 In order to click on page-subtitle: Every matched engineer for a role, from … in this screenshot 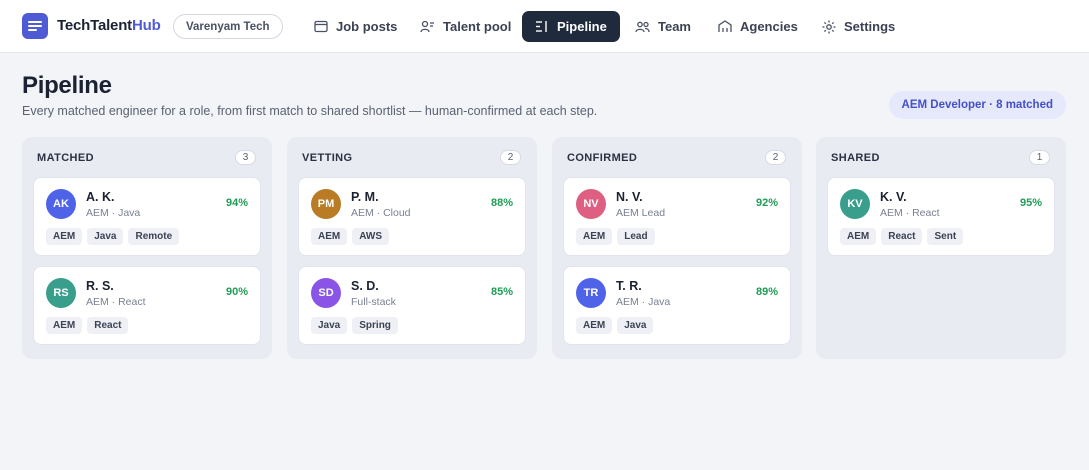, I will do `click(310, 111)`.